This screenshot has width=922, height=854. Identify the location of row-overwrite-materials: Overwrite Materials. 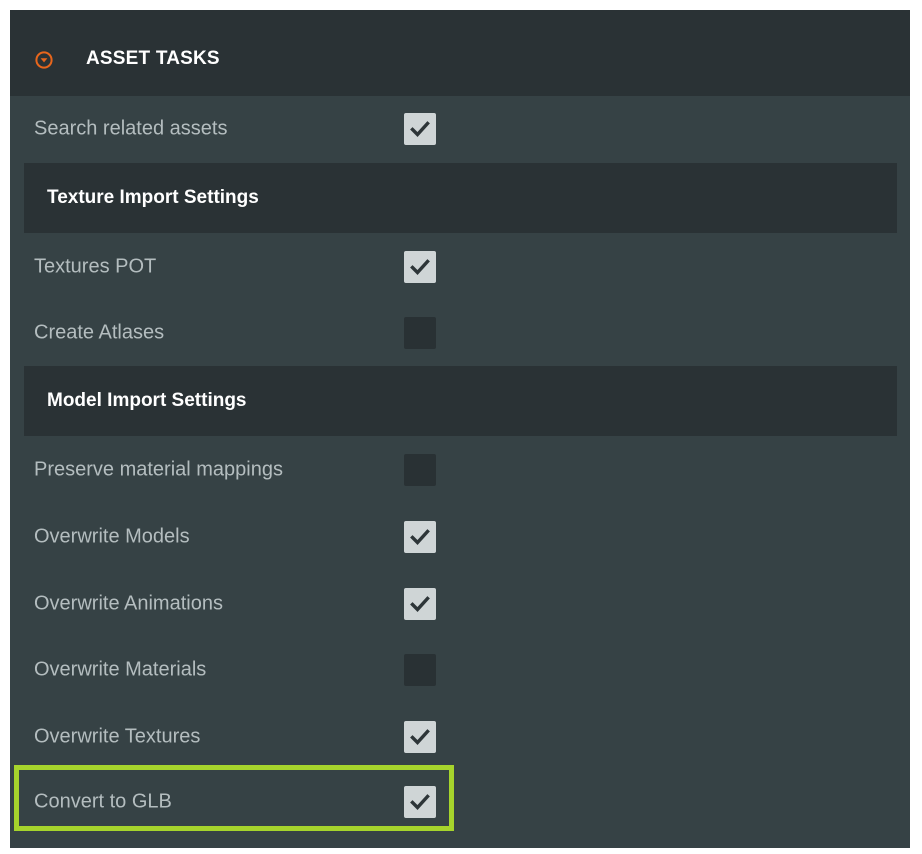
(460, 670).